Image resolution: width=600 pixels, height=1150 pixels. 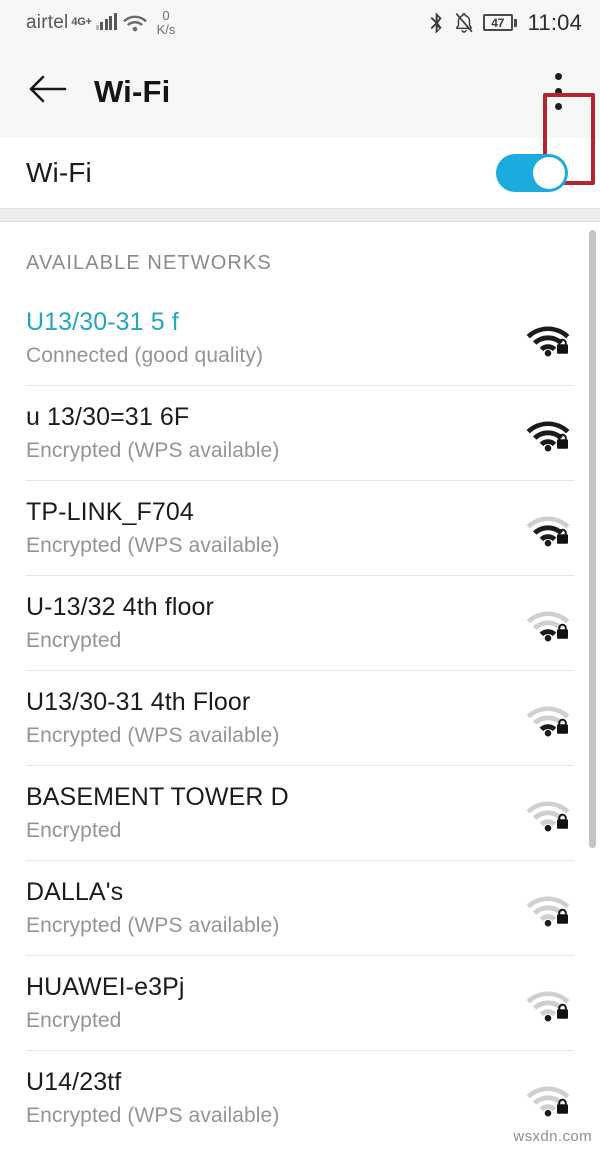 What do you see at coordinates (102, 321) in the screenshot?
I see `network-ssid: U13/30-31 5 f` at bounding box center [102, 321].